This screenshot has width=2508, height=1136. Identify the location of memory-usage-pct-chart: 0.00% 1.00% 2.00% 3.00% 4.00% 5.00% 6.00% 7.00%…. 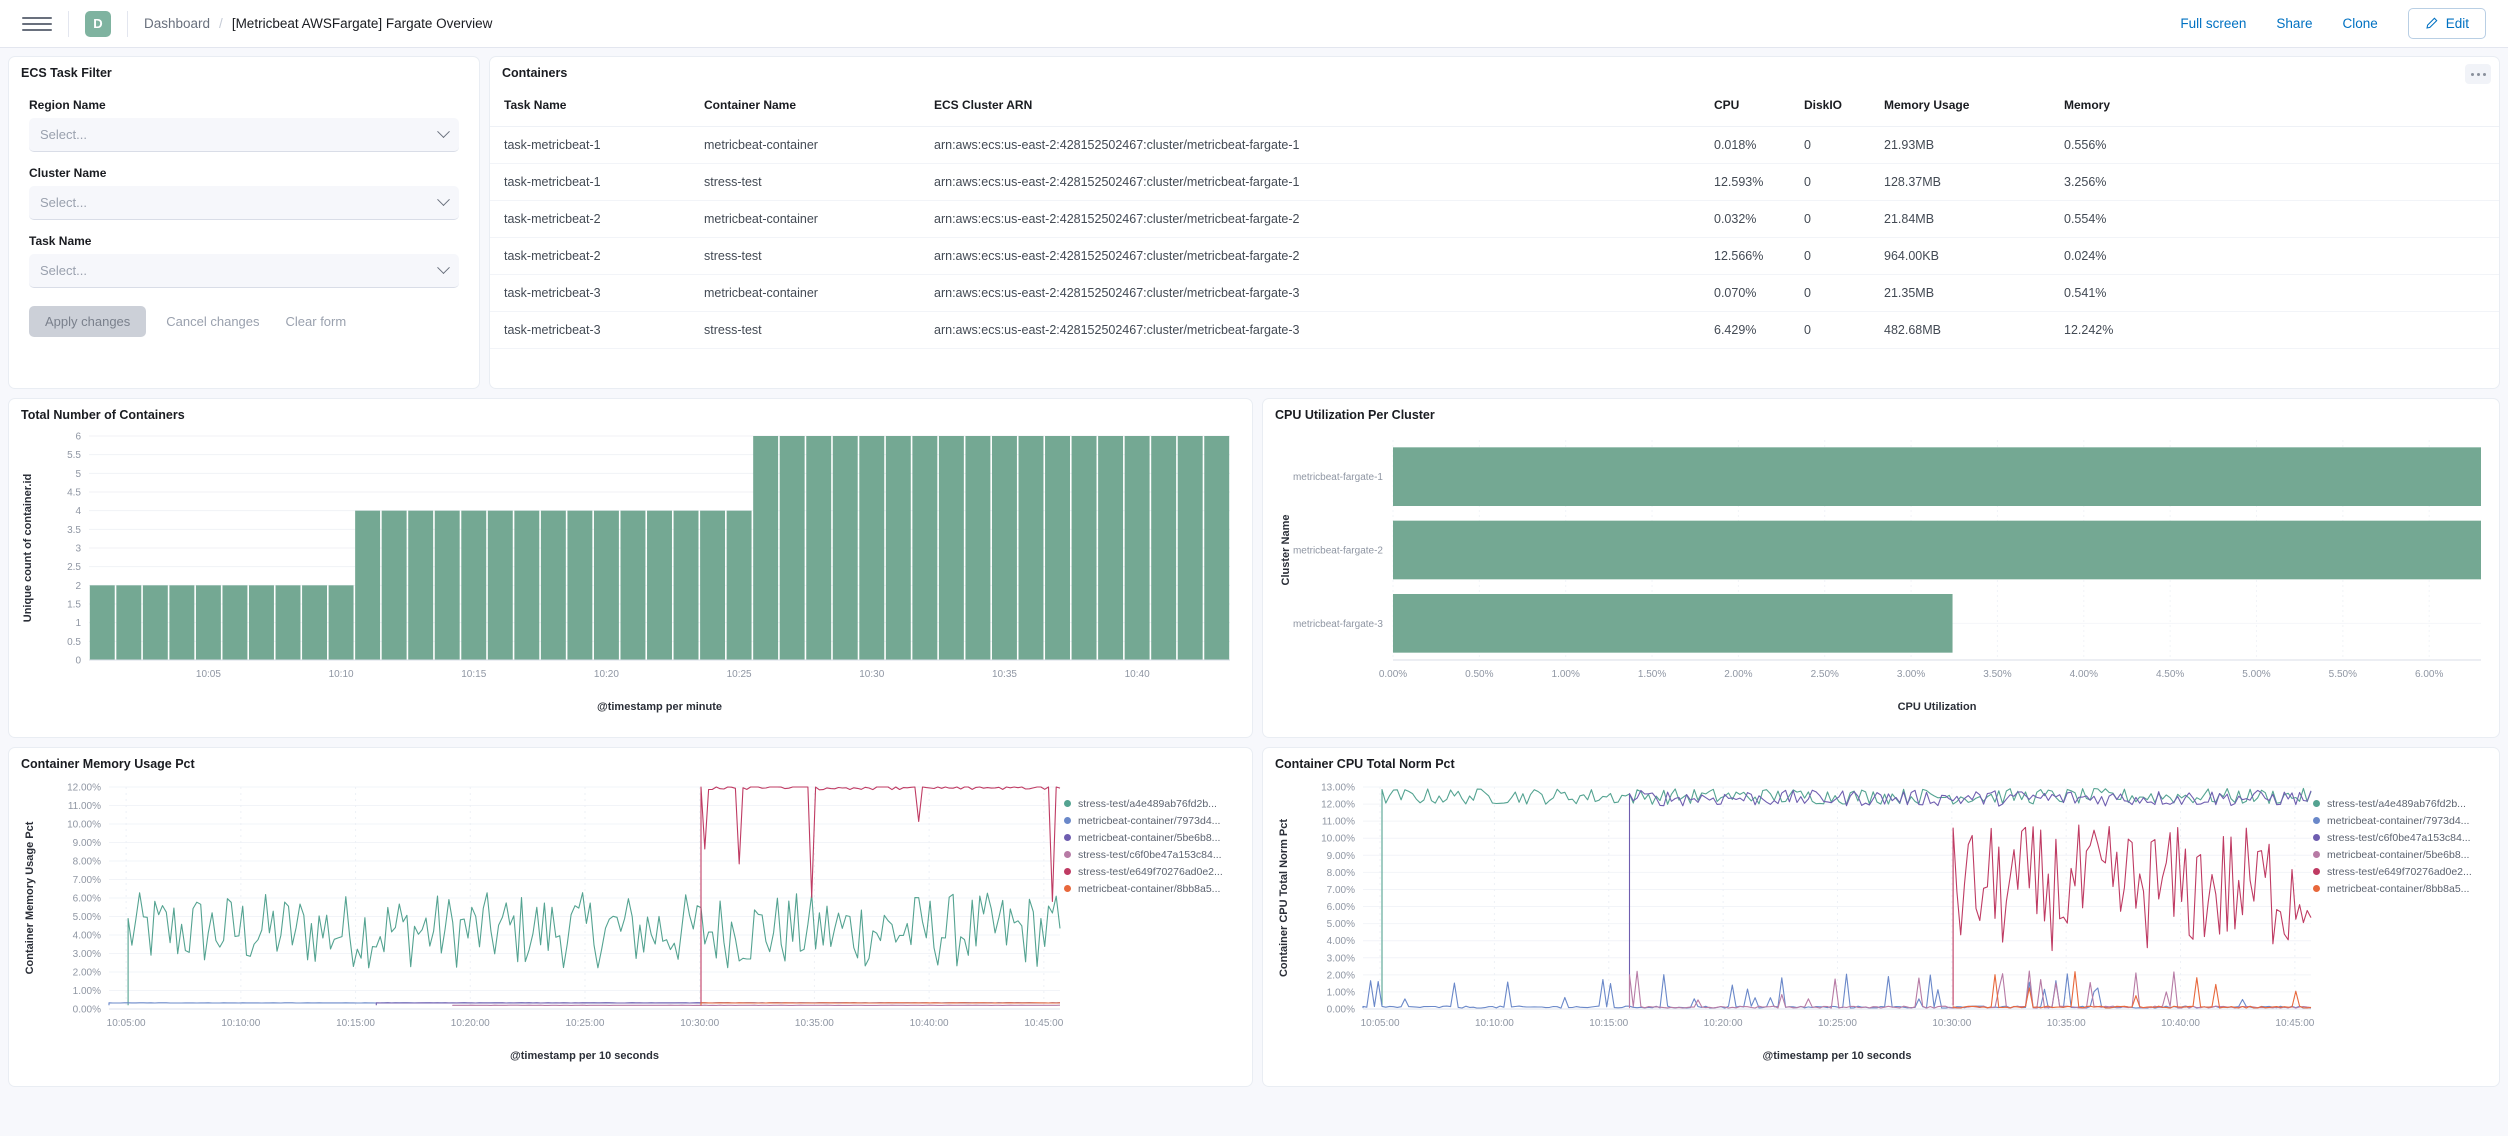
(630, 921).